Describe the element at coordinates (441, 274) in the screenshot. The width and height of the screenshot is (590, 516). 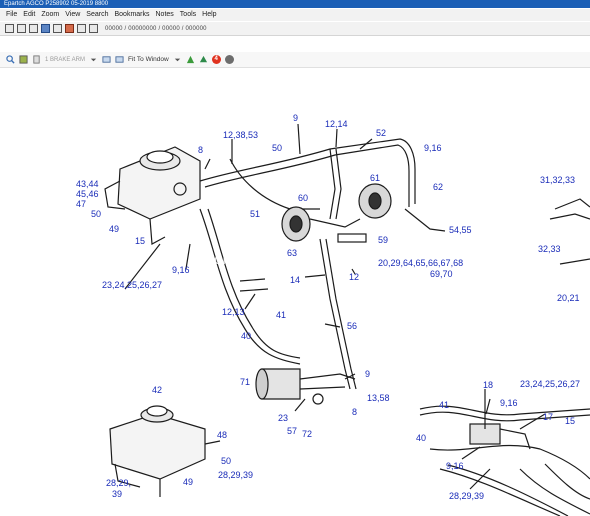
I see `callout-label: 69,70` at that location.